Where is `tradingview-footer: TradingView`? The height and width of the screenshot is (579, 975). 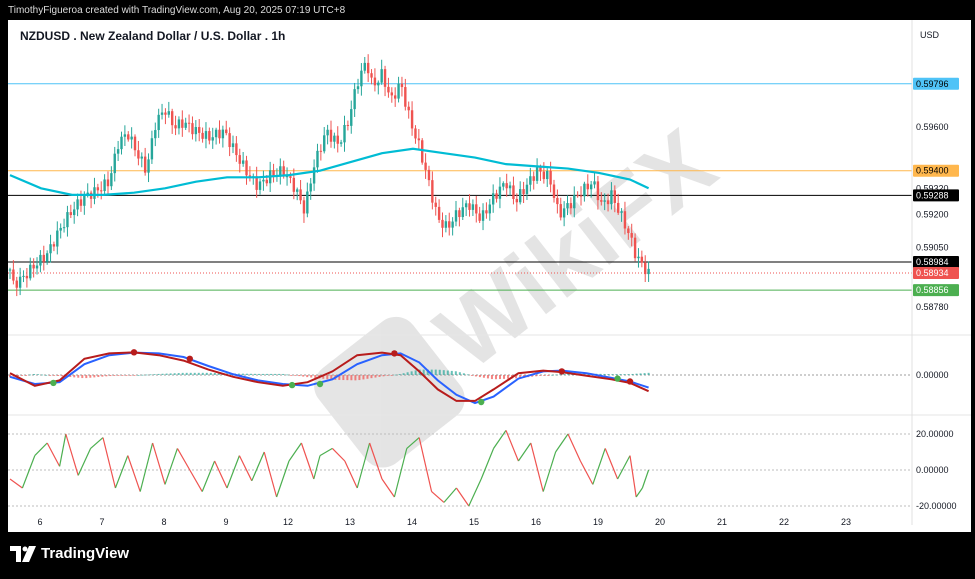
tradingview-footer: TradingView is located at coordinates (69, 553).